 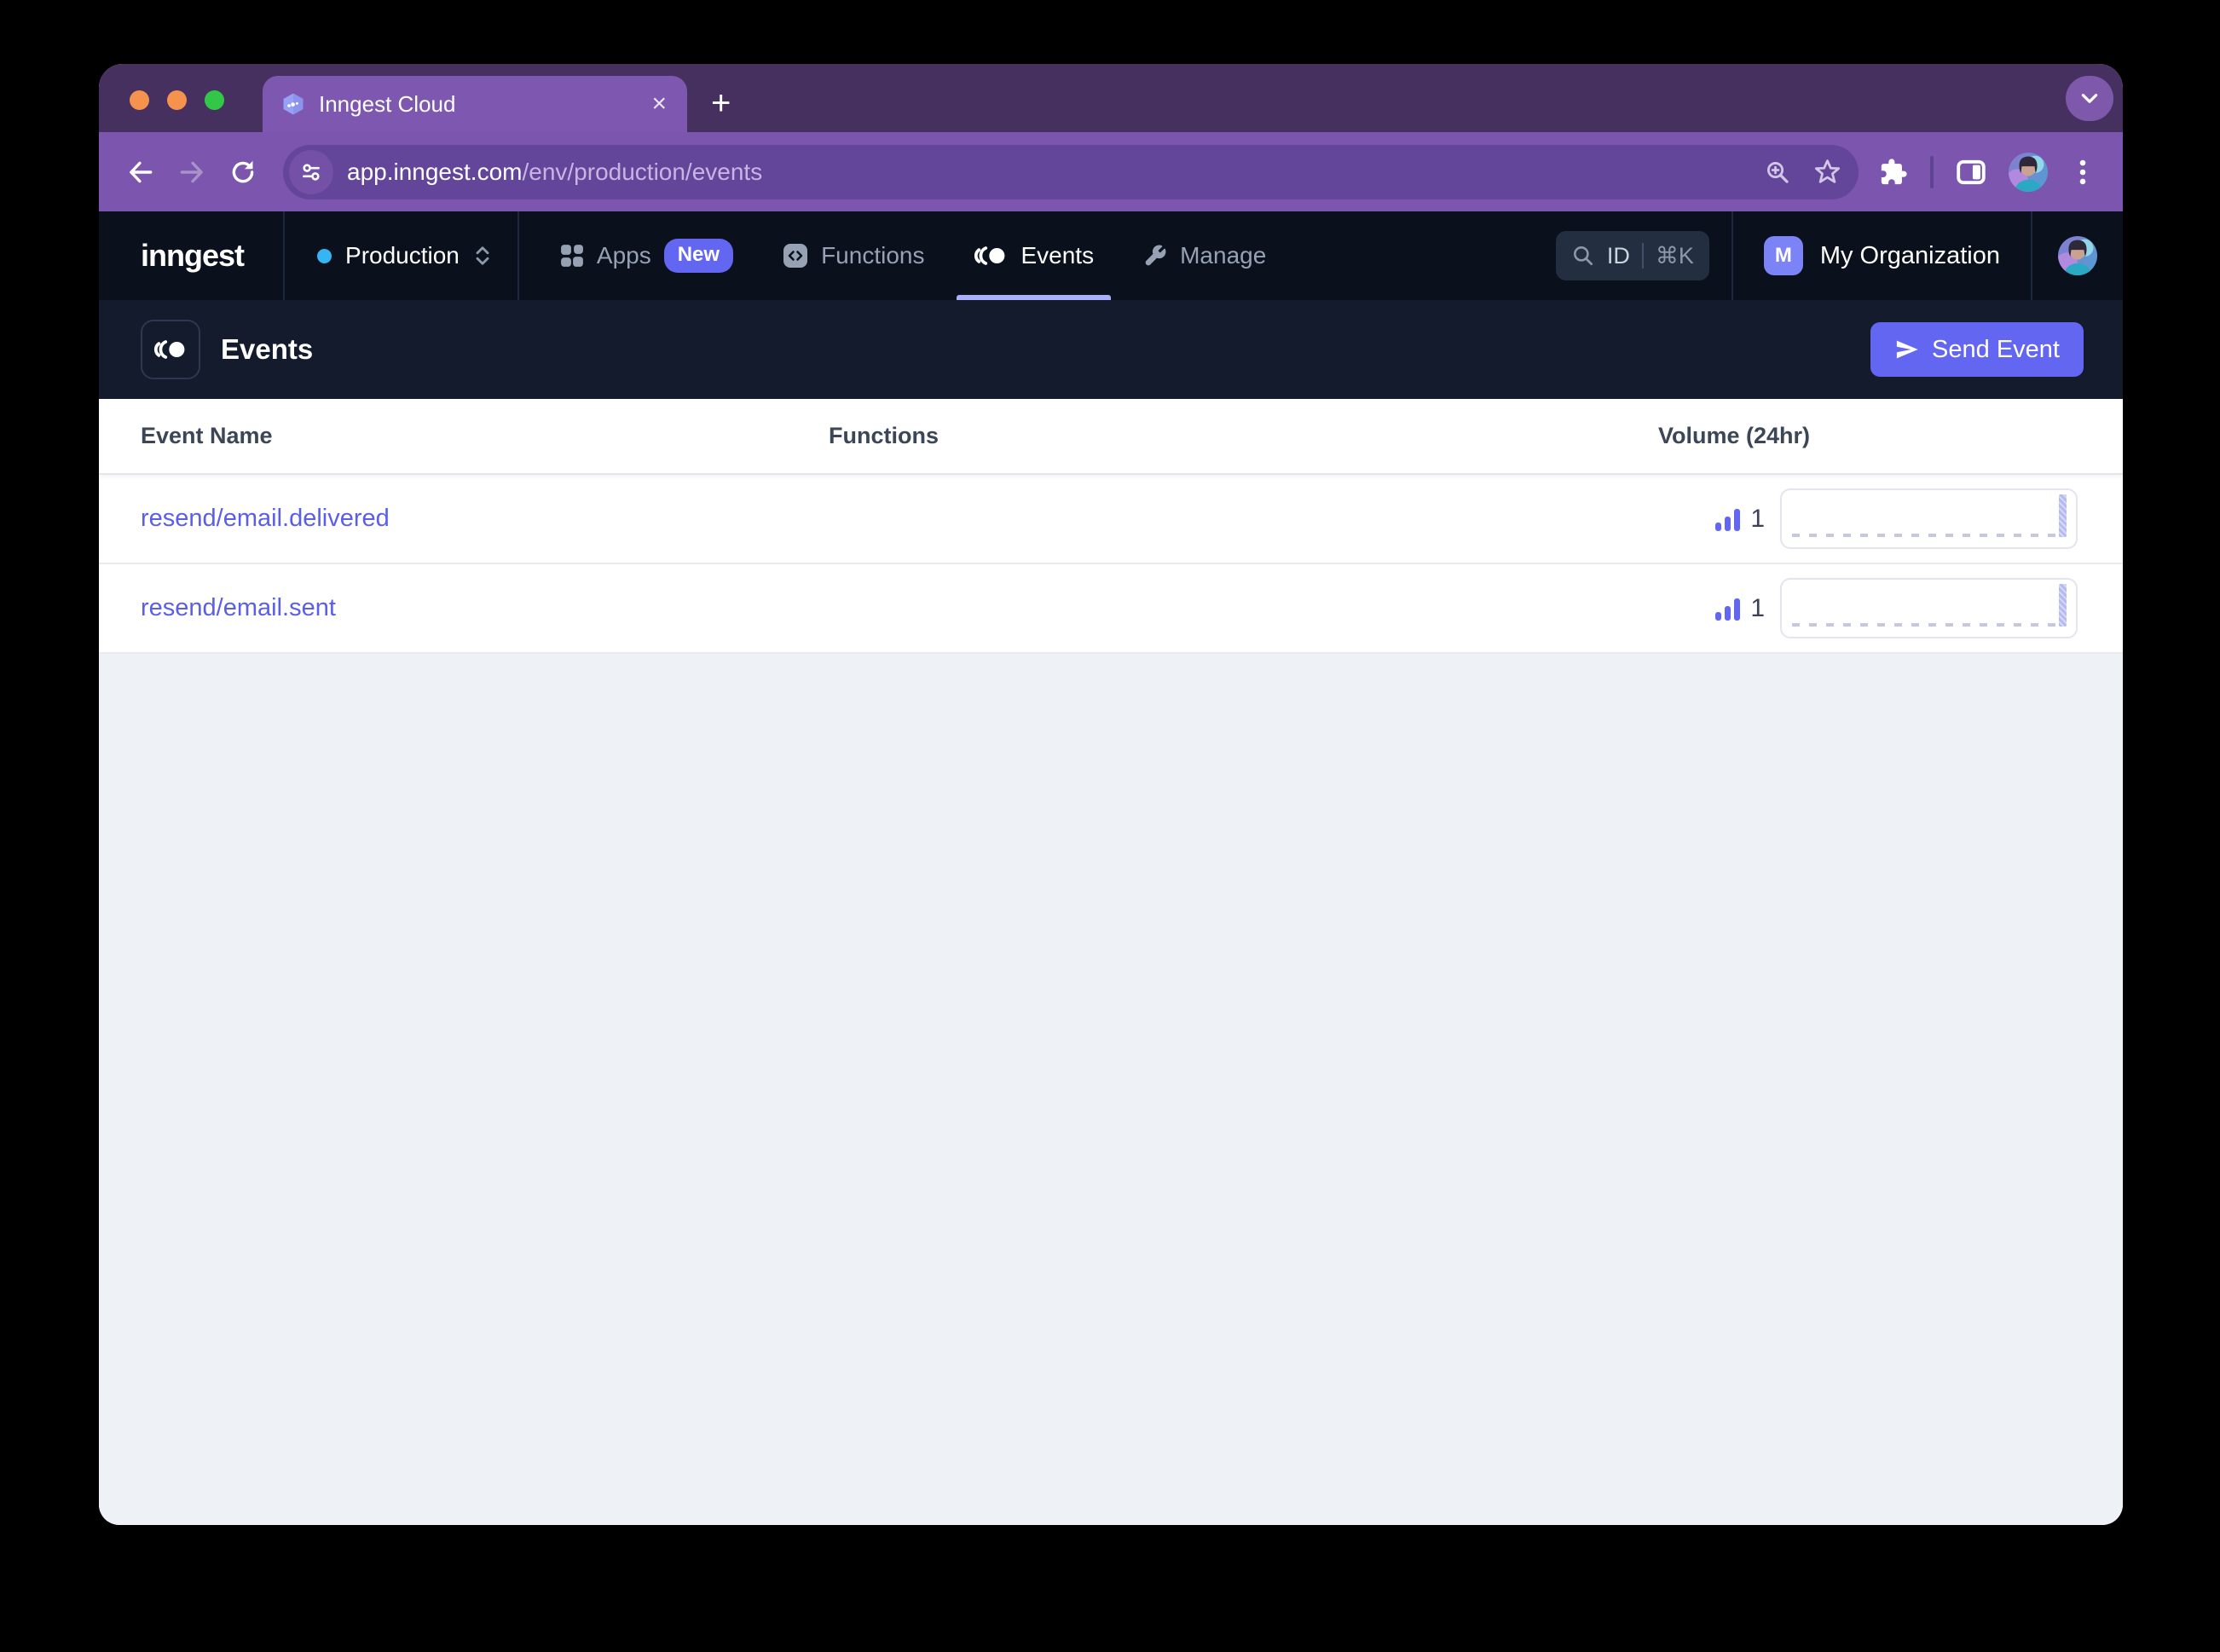 I want to click on column-header-functions: Functions, so click(x=884, y=435).